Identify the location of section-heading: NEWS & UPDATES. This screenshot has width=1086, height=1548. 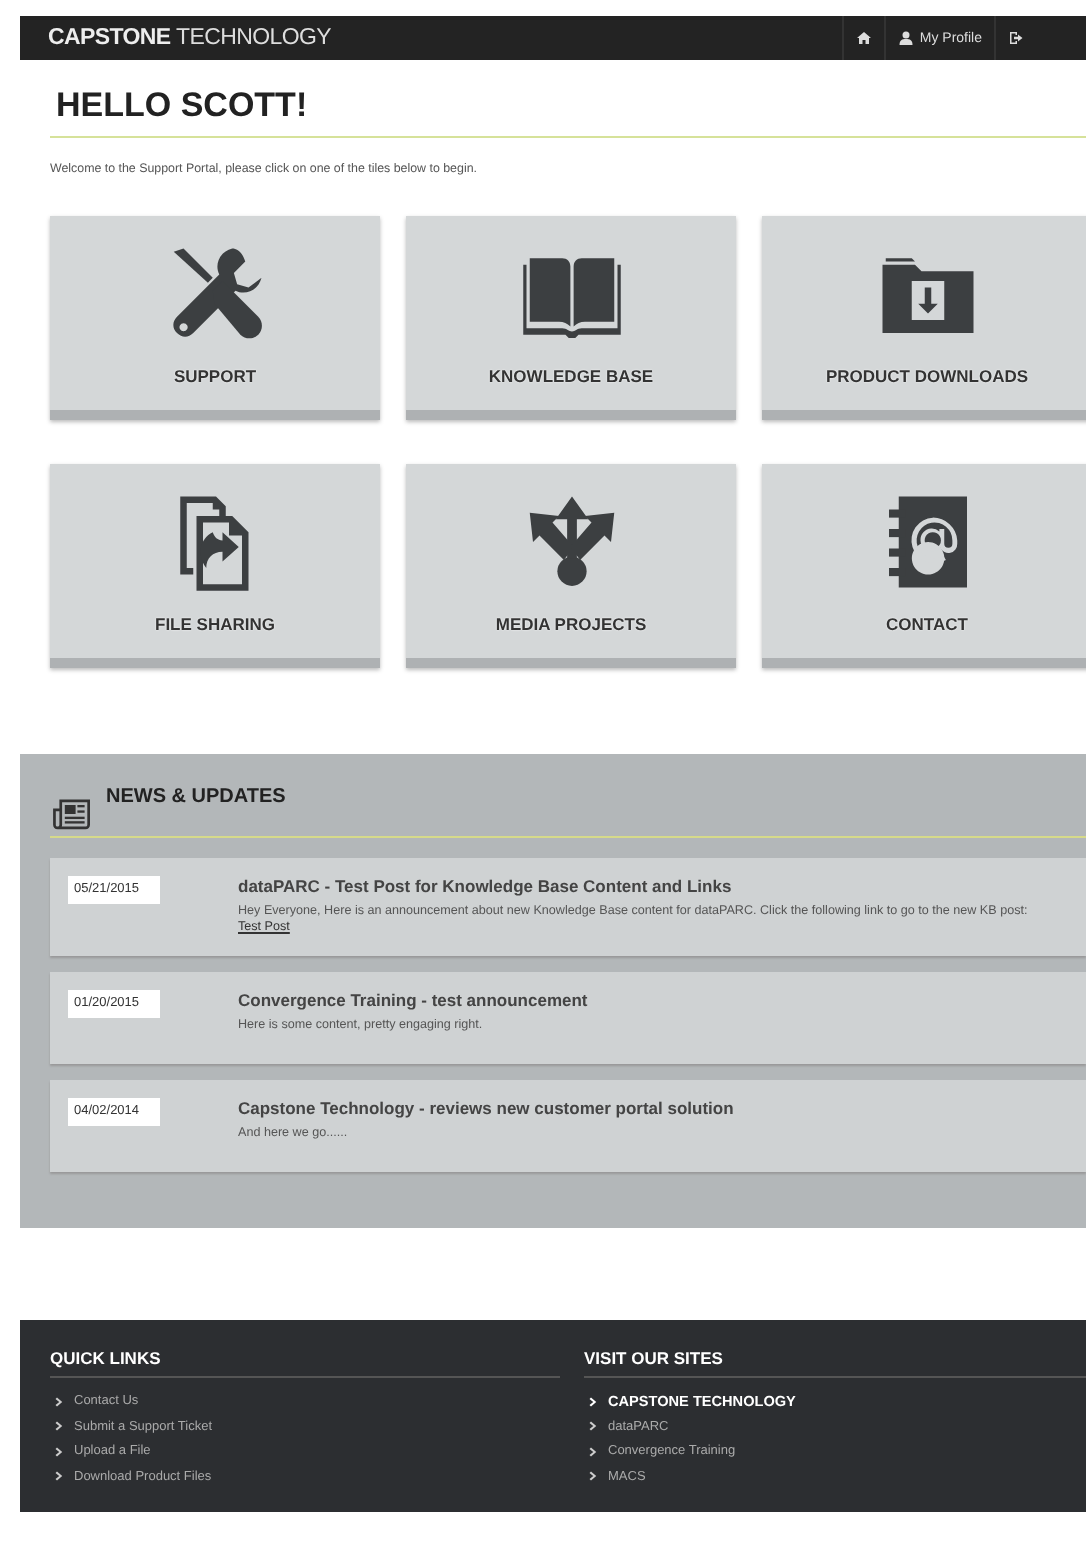
(196, 797).